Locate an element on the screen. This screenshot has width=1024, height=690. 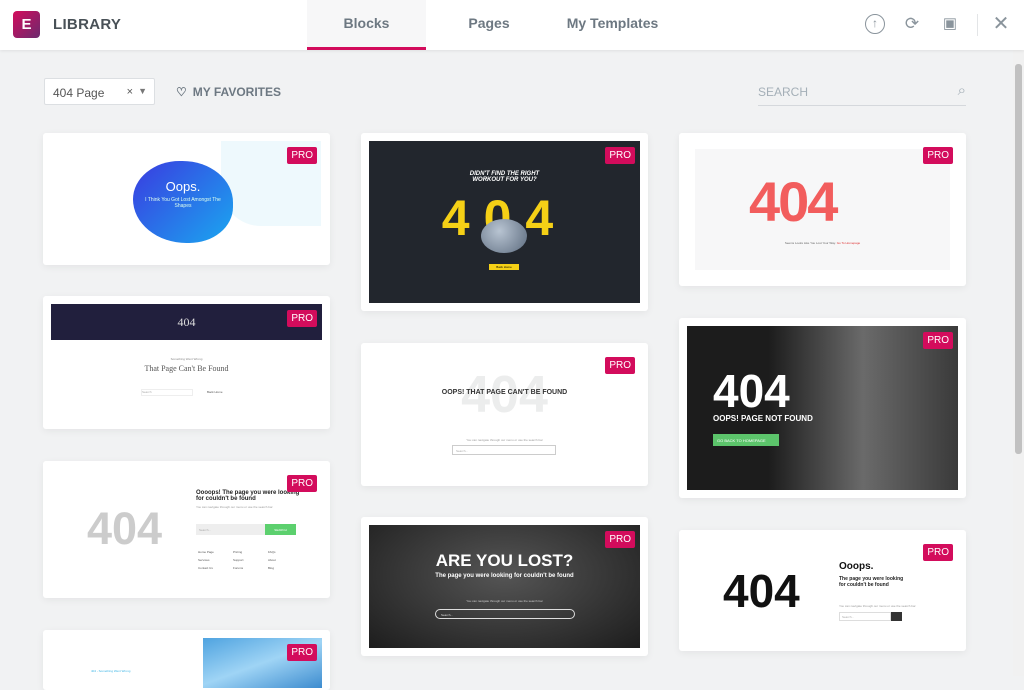
favorites-label: MY FAVORITES is located at coordinates (237, 92).